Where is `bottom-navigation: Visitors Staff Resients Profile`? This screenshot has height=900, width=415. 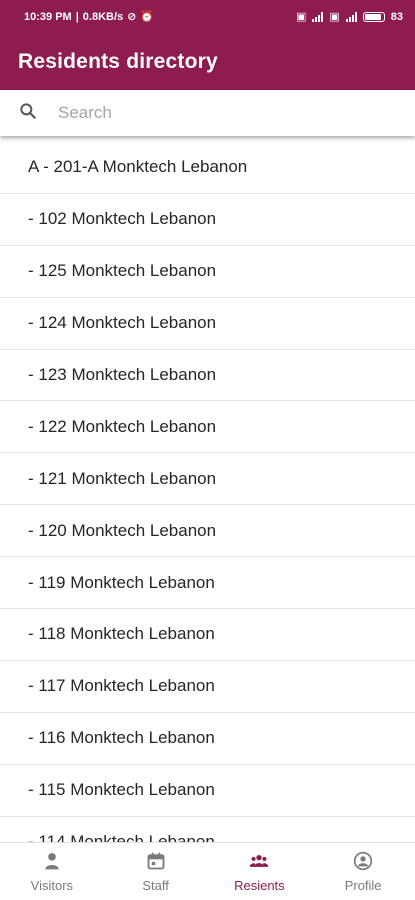 bottom-navigation: Visitors Staff Resients Profile is located at coordinates (207, 871).